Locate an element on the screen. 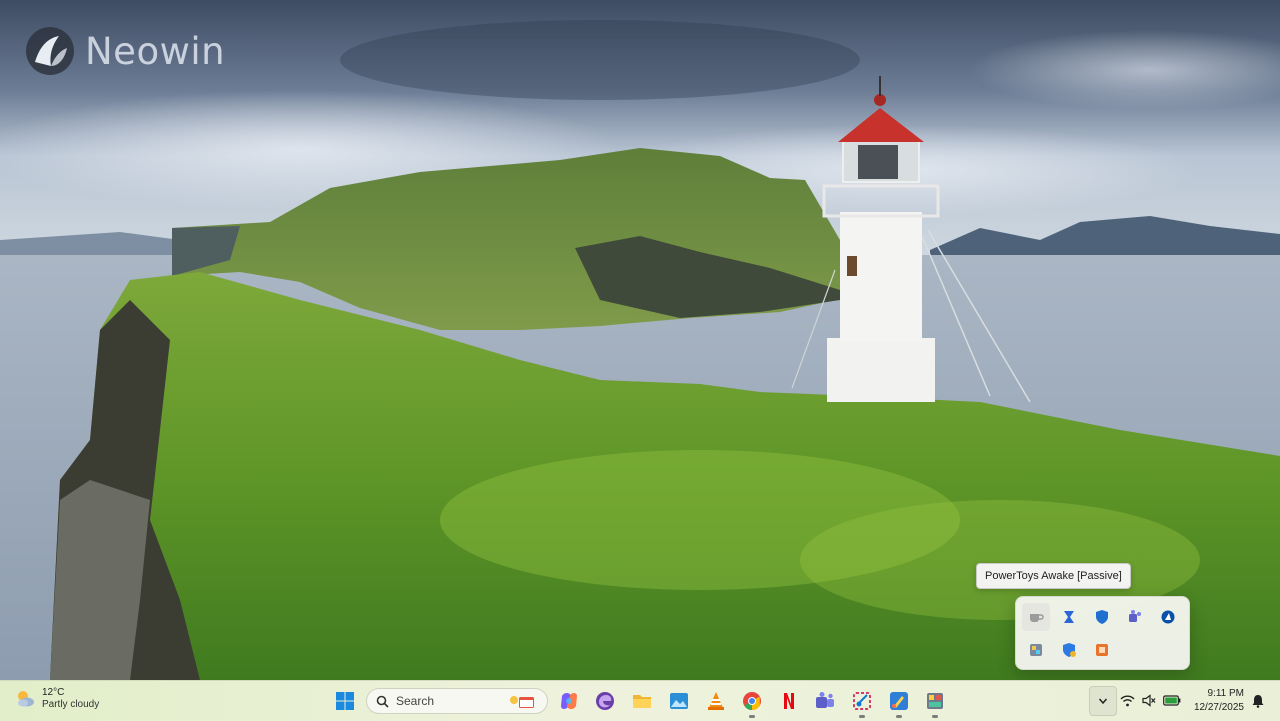 The width and height of the screenshot is (1280, 721). chevron-down-icon is located at coordinates (1103, 701).